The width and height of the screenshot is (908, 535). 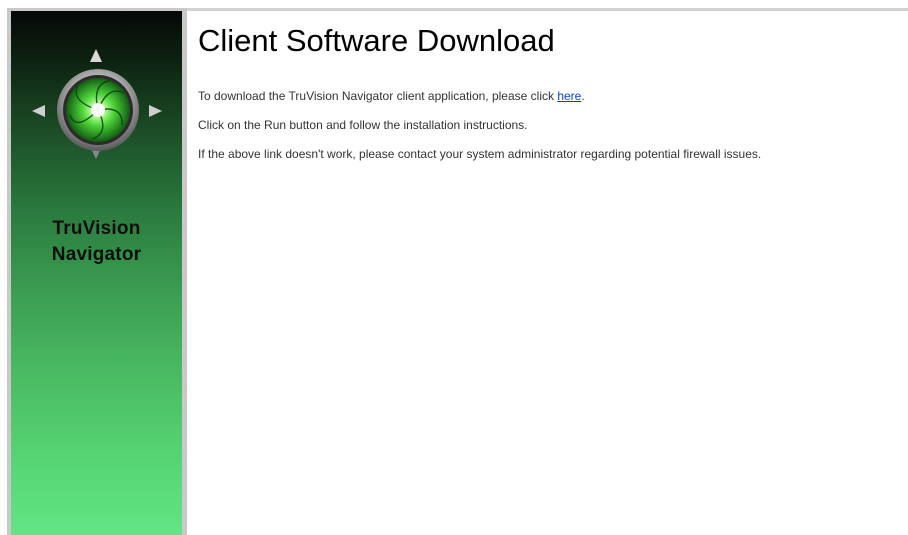 What do you see at coordinates (545, 9) in the screenshot?
I see `header-divider` at bounding box center [545, 9].